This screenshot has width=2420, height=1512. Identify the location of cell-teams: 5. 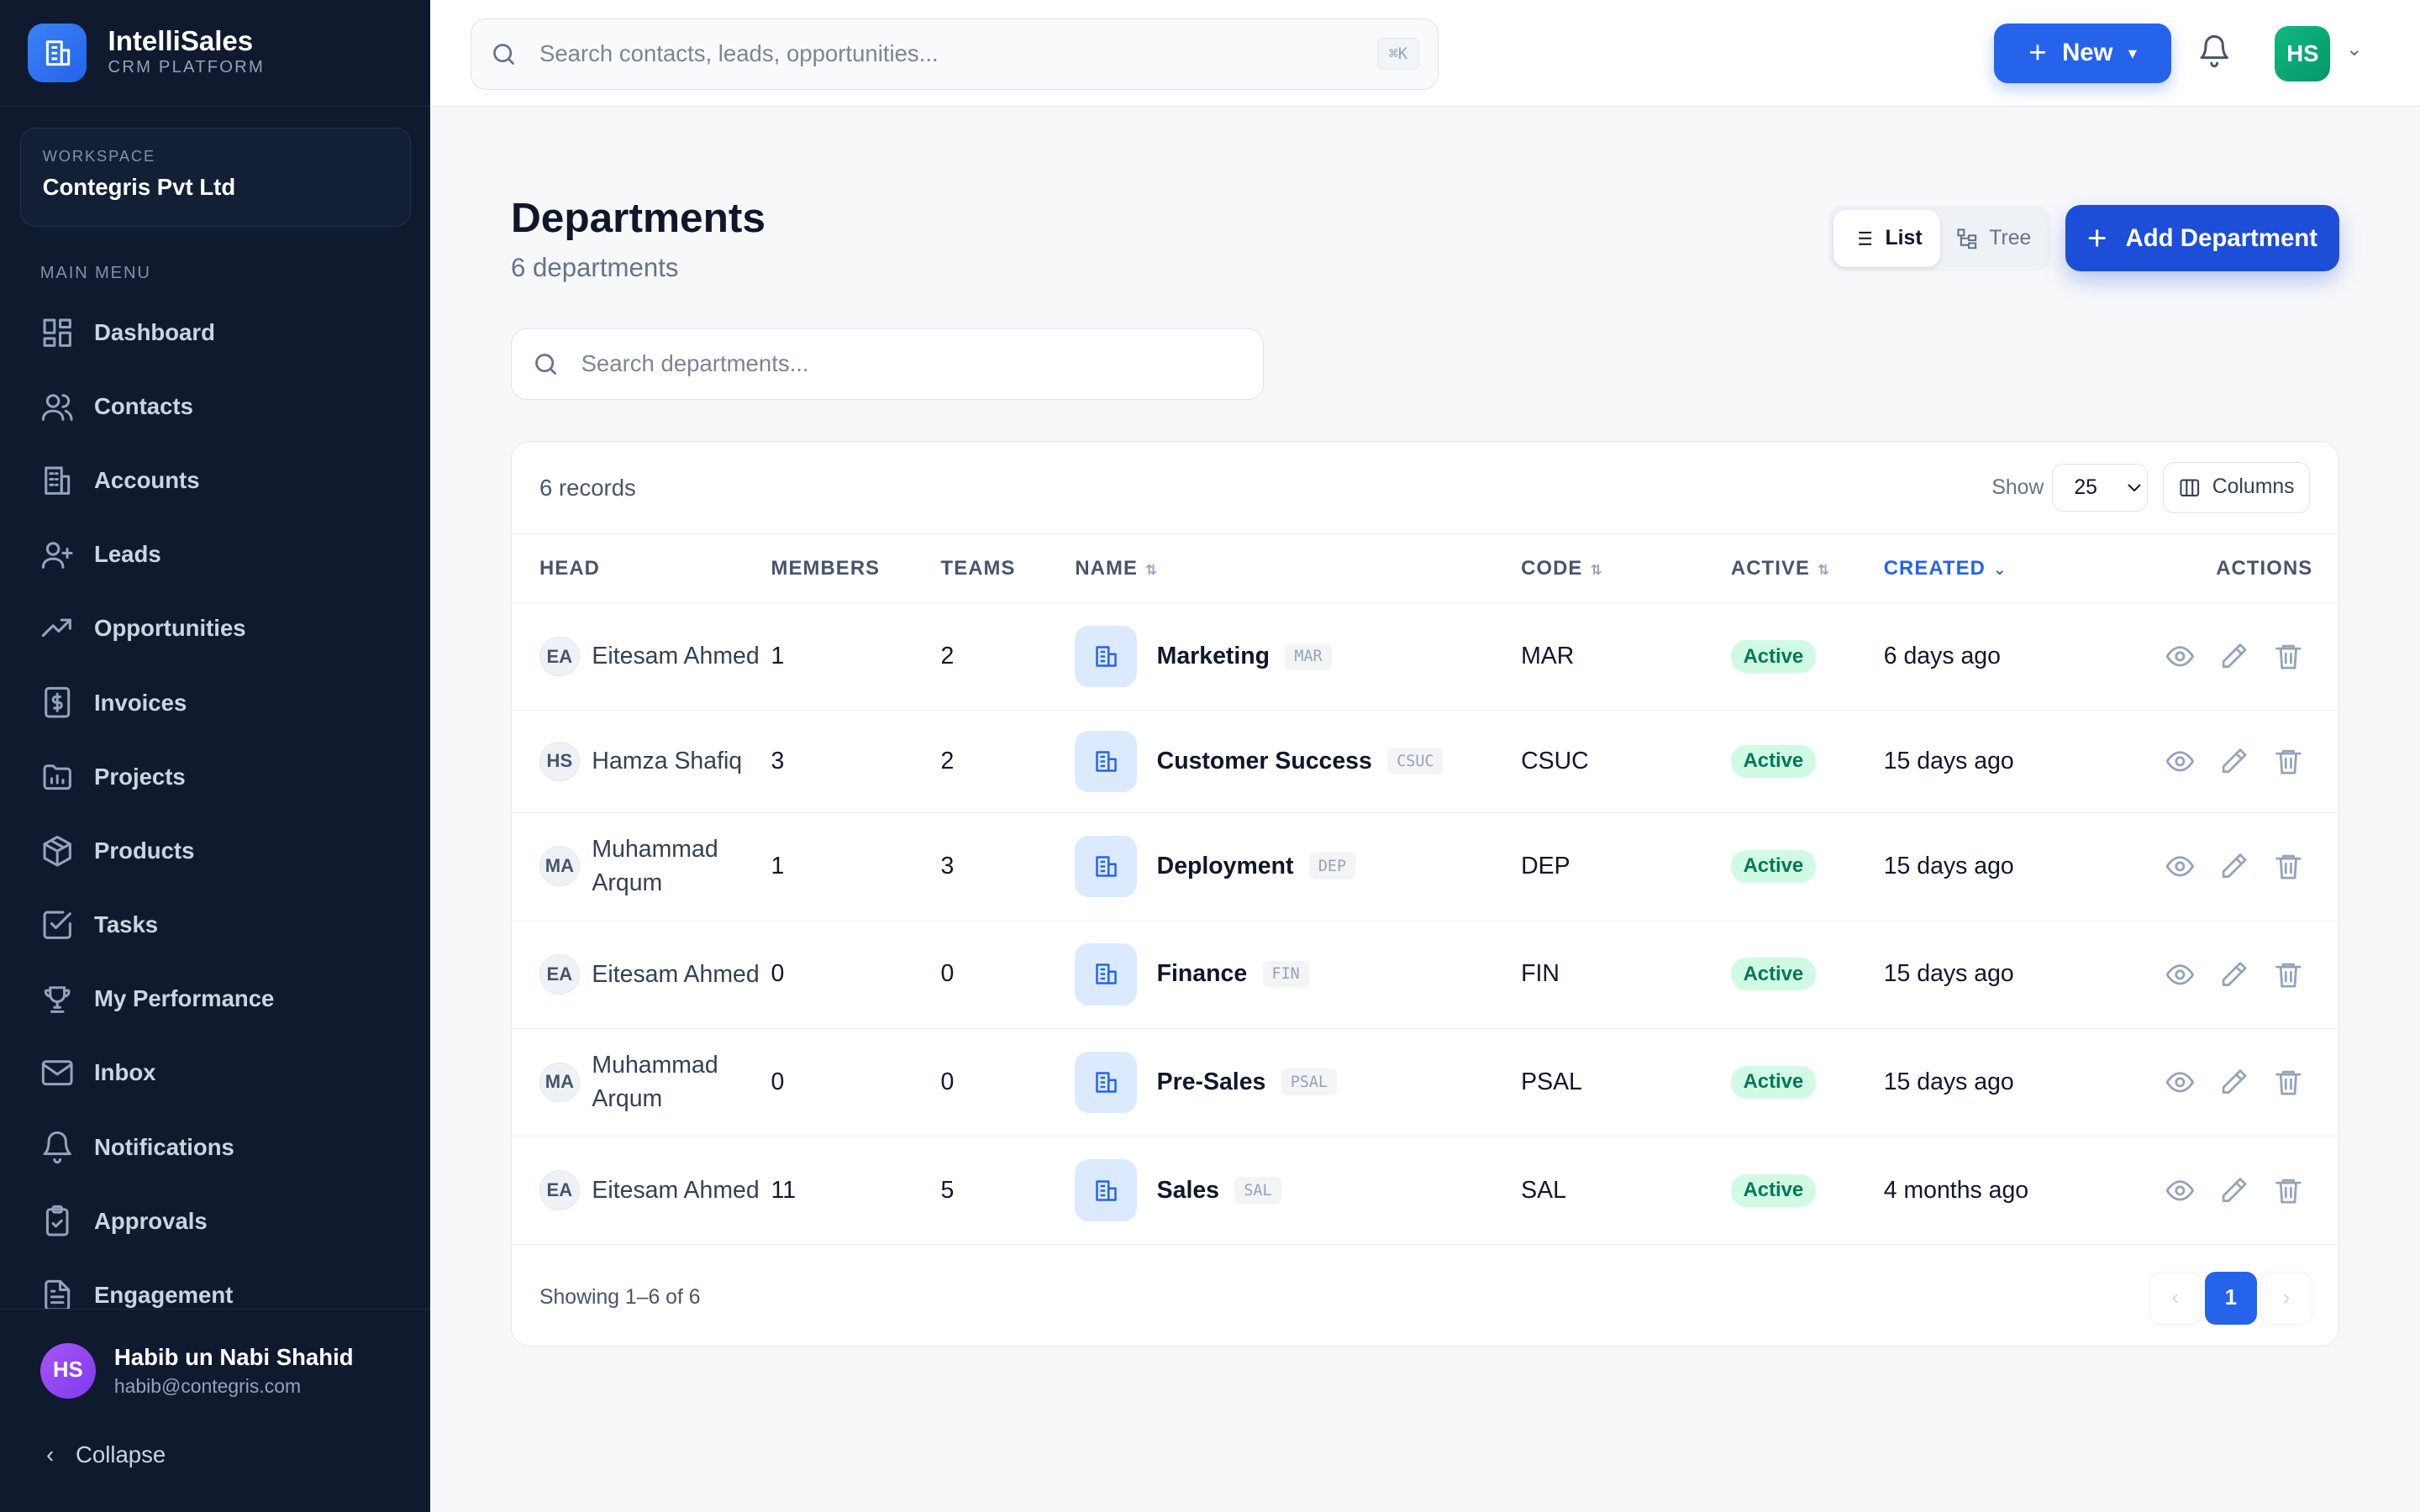
(1008, 1190).